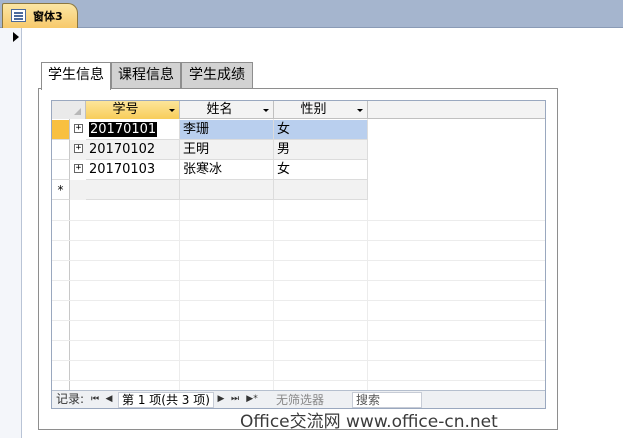  Describe the element at coordinates (166, 400) in the screenshot. I see `record-position-field: 第 1 项(共 3 项)` at that location.